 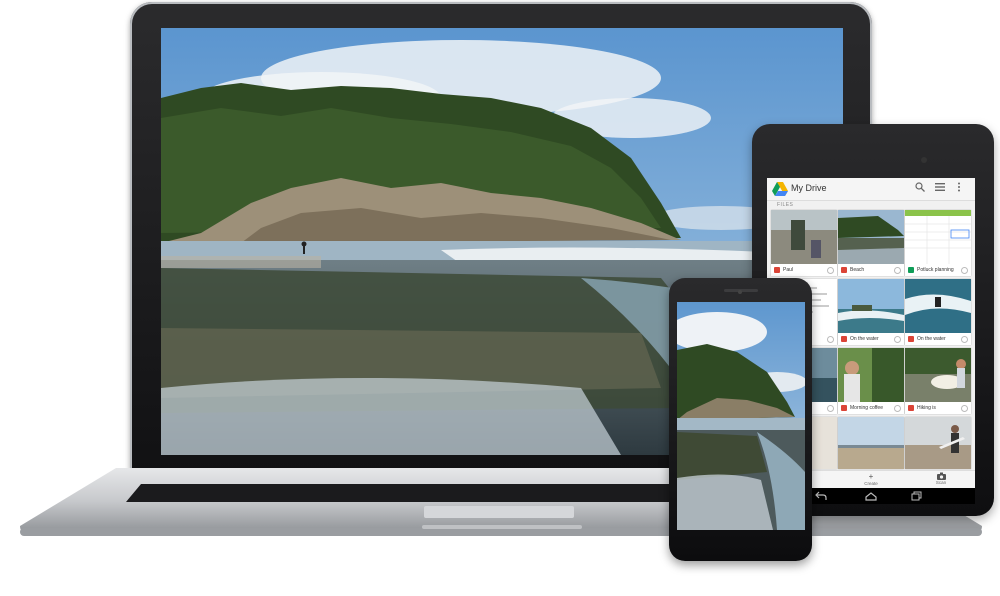 I want to click on camera-icon, so click(x=941, y=476).